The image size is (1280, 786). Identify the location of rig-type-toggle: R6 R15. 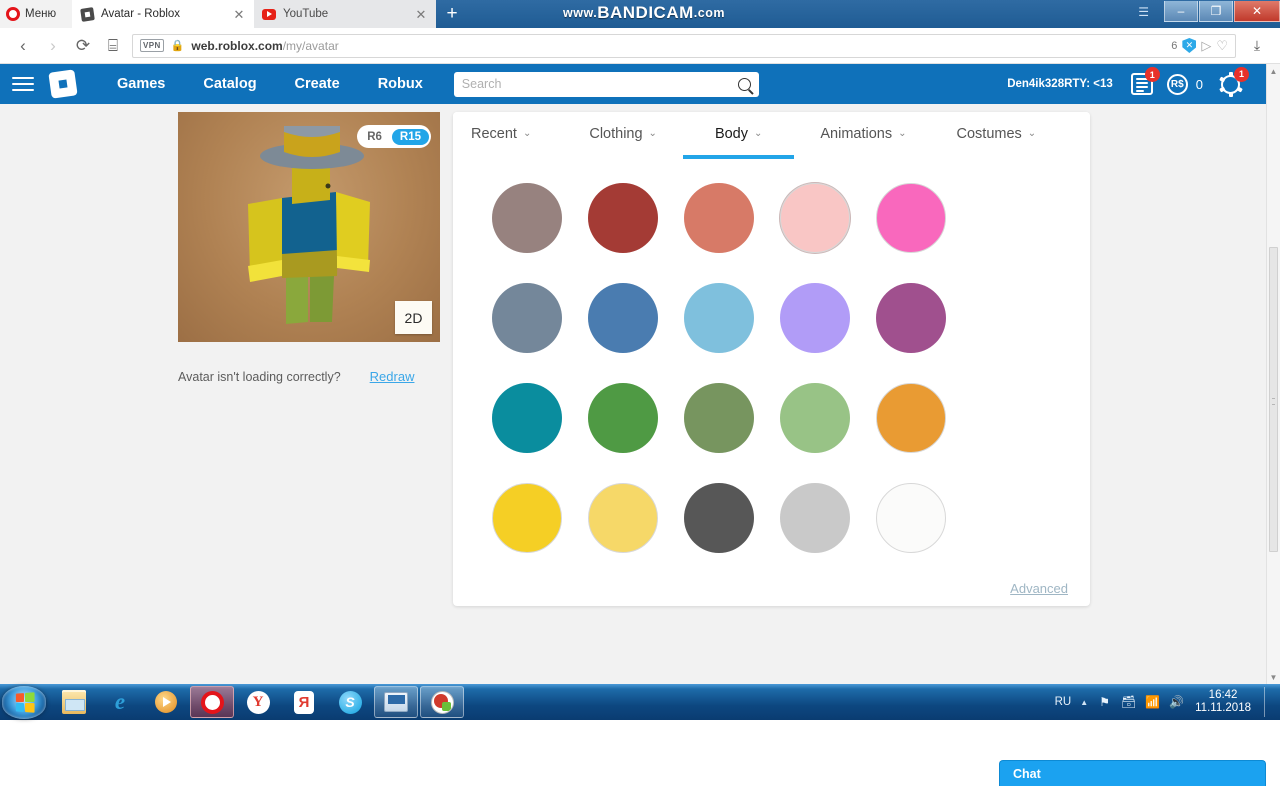
(394, 136).